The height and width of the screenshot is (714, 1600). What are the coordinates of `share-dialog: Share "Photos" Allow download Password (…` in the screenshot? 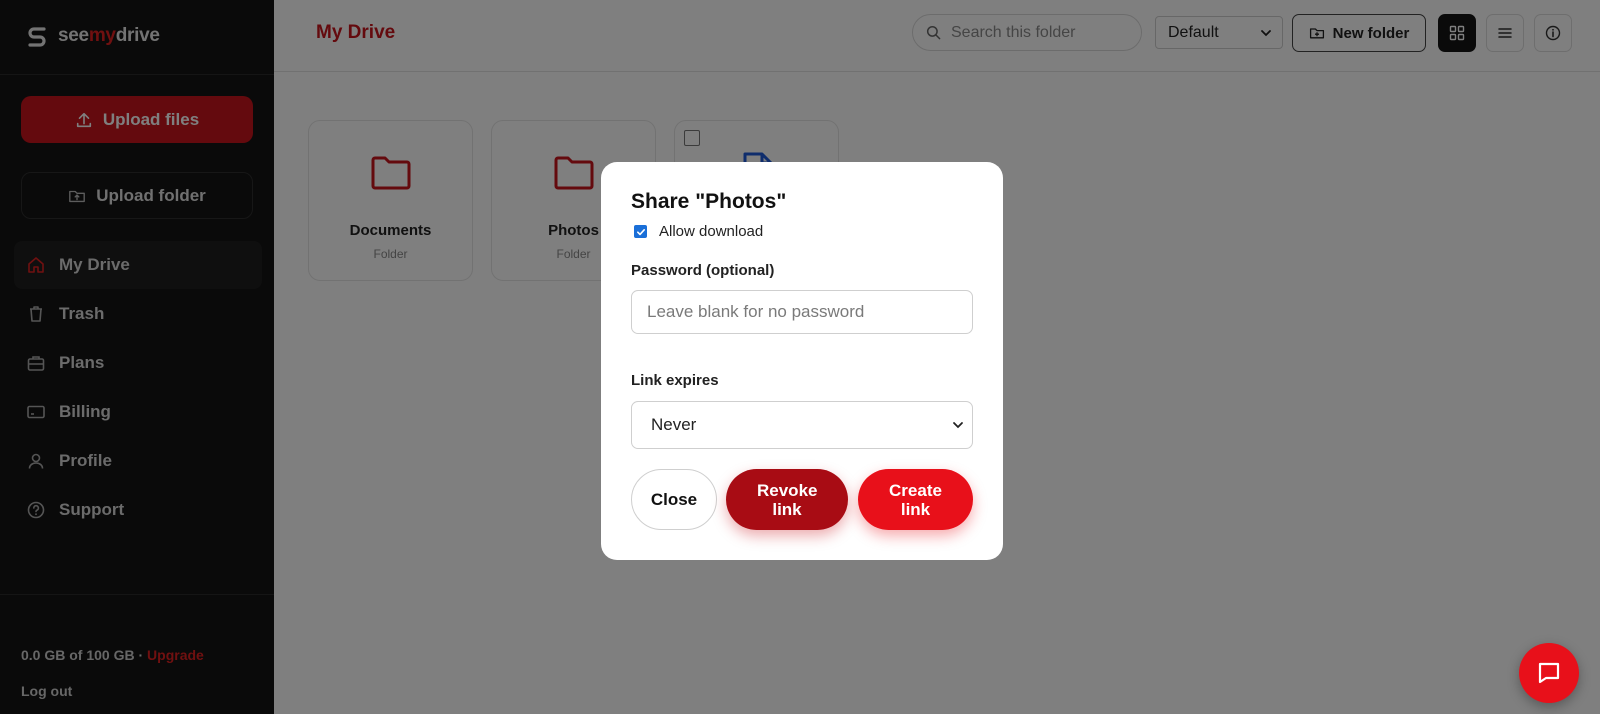 It's located at (802, 361).